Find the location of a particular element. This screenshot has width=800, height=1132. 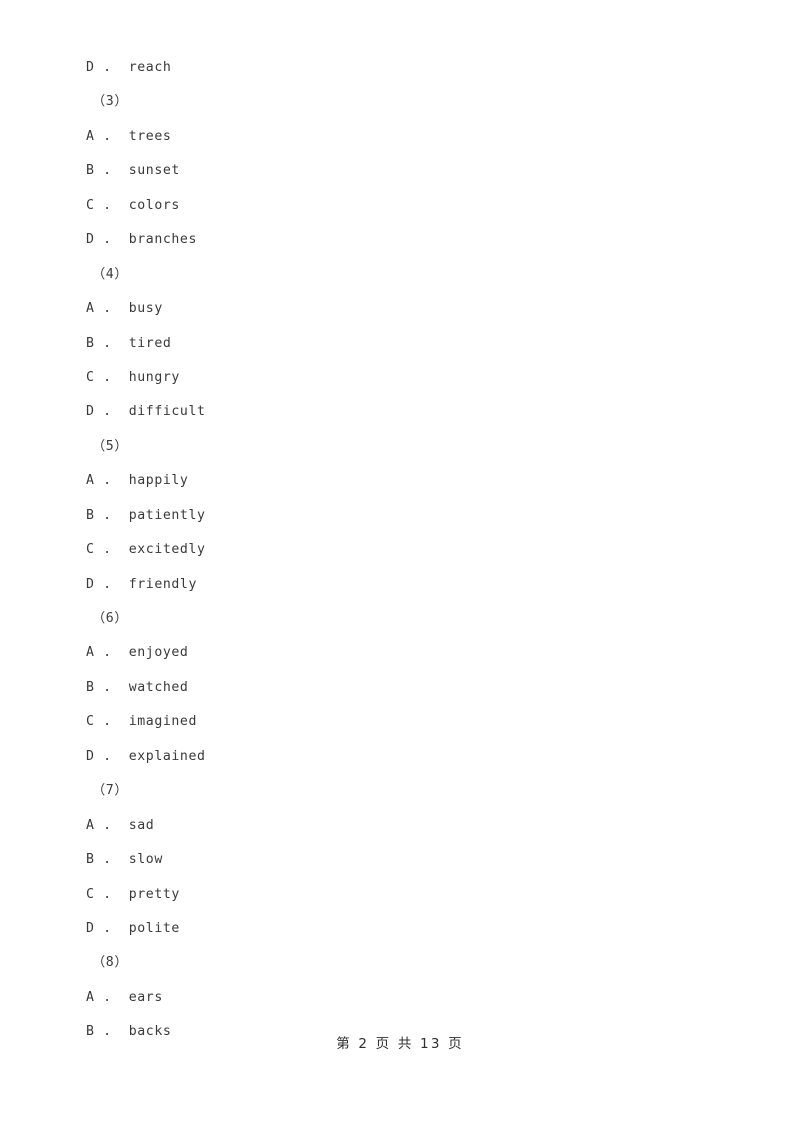

choice-option: A . ears is located at coordinates (124, 997).